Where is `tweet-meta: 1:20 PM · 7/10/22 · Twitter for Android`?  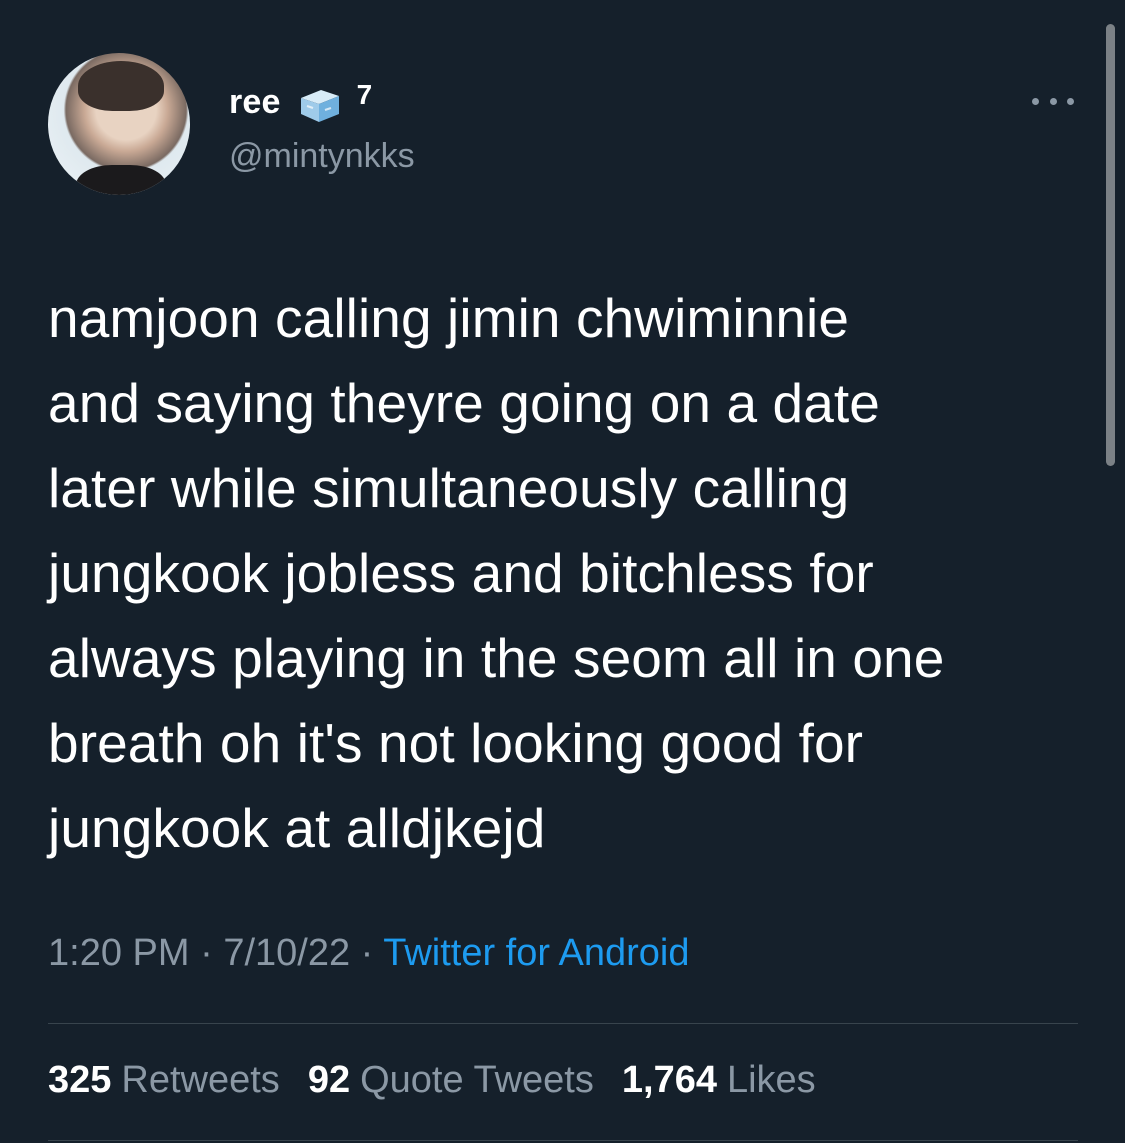 tweet-meta: 1:20 PM · 7/10/22 · Twitter for Android is located at coordinates (368, 953).